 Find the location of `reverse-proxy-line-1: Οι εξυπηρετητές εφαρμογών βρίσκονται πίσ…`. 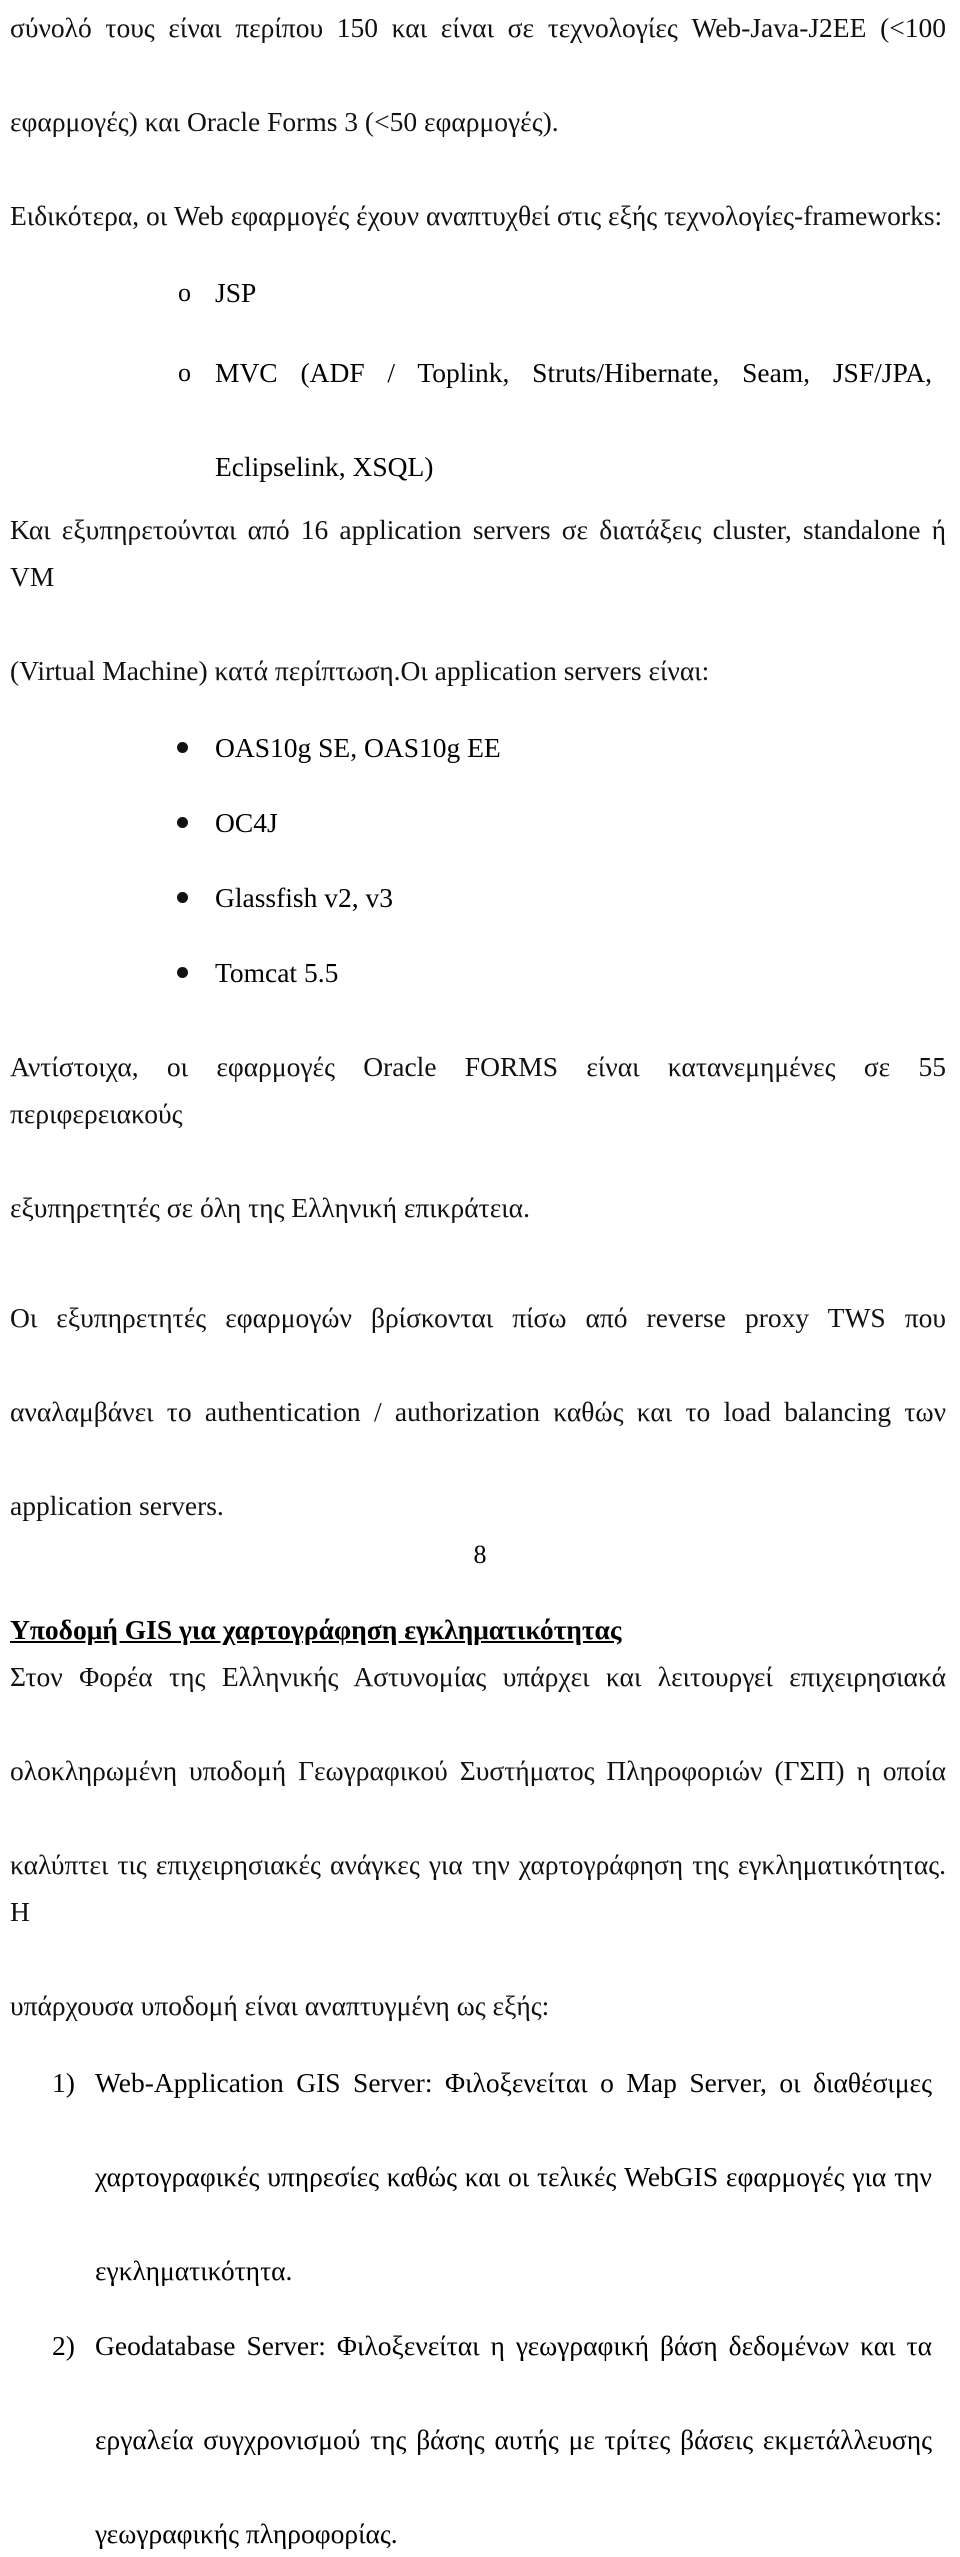

reverse-proxy-line-1: Οι εξυπηρετητές εφαρμογών βρίσκονται πίσ… is located at coordinates (478, 1317).